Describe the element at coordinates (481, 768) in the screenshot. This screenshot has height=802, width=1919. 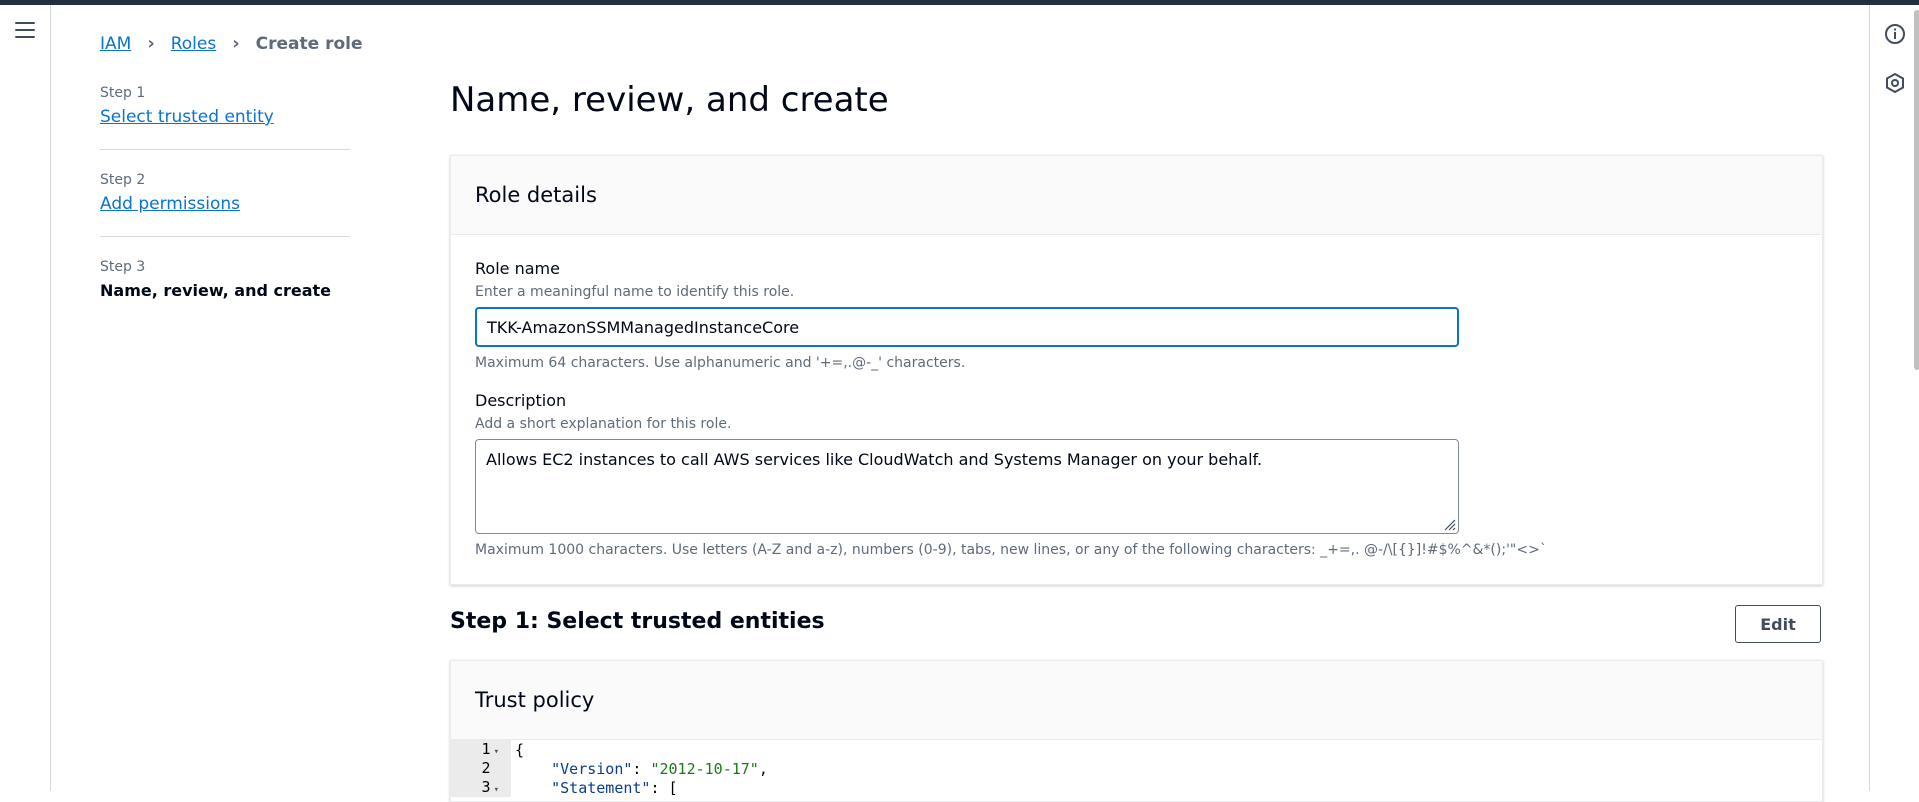
I see `line-number: 2▾` at that location.